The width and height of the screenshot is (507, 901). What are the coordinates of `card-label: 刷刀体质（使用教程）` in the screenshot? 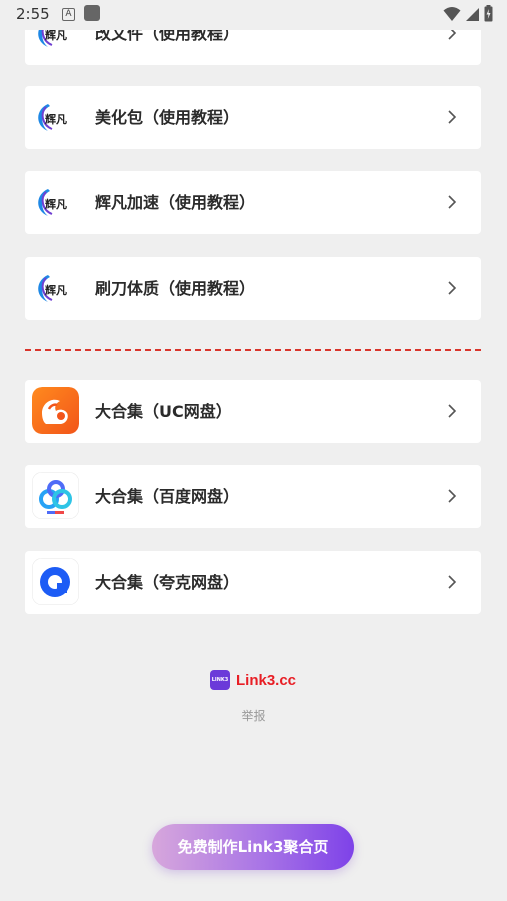 It's located at (175, 288).